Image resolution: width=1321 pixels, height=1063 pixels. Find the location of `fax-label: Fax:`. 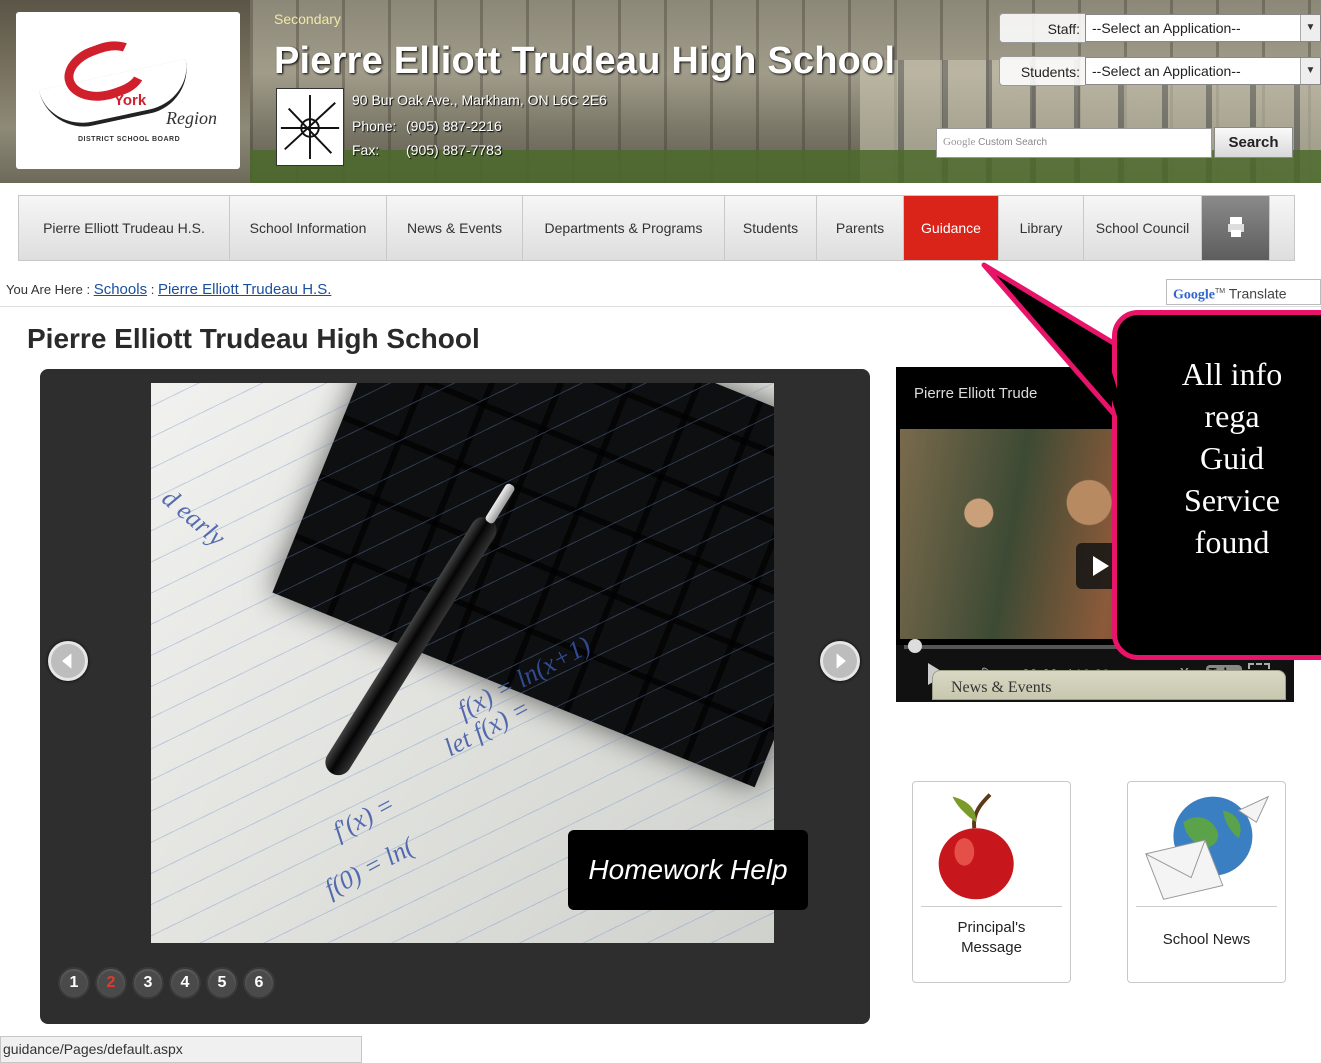

fax-label: Fax: is located at coordinates (366, 150).